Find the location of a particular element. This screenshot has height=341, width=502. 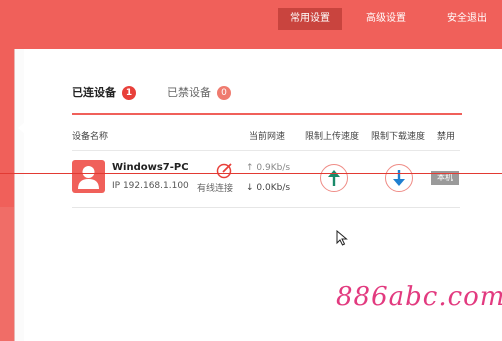

current-upload-speed: ↑ 0.9Kb/s is located at coordinates (268, 168).